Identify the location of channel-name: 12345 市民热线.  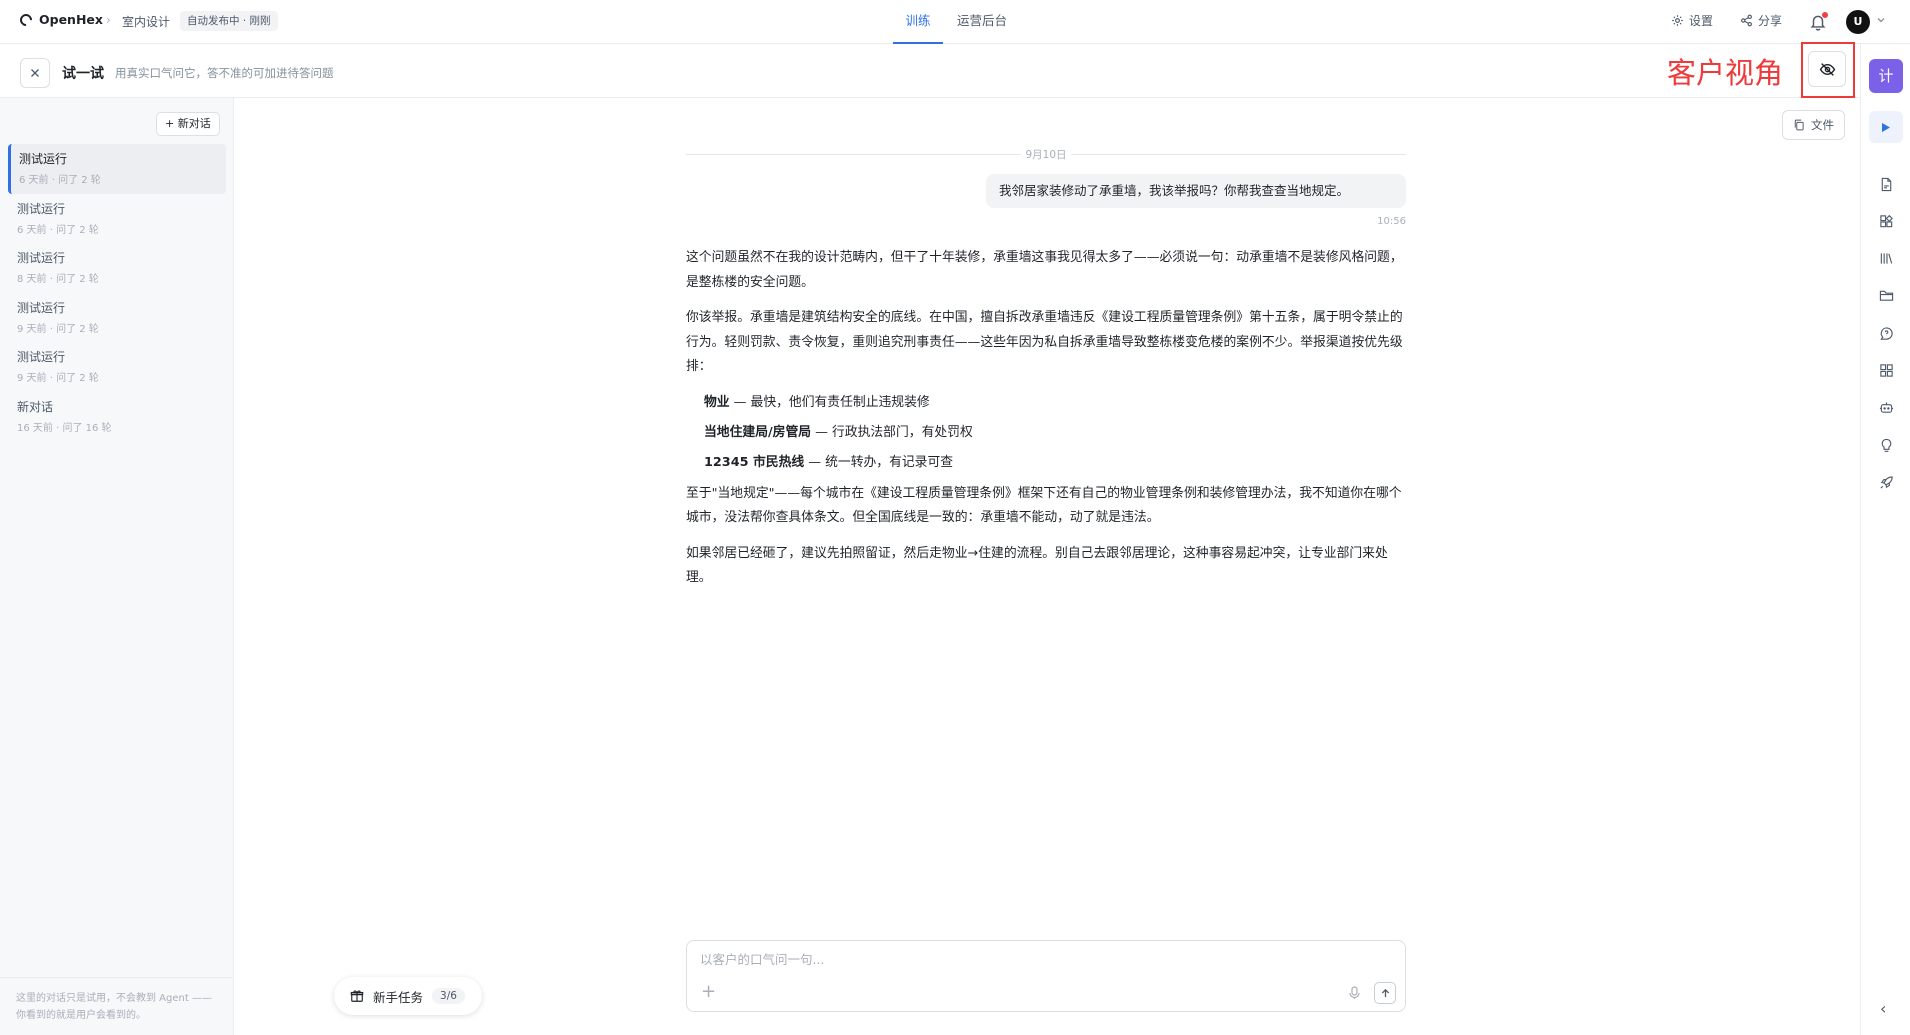
(754, 462).